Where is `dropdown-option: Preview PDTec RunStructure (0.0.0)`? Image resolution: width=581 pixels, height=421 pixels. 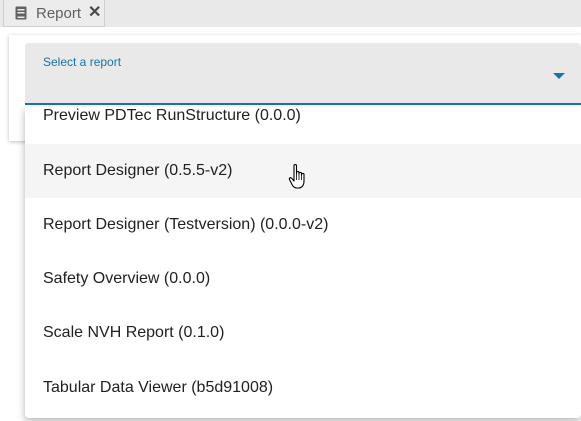 dropdown-option: Preview PDTec RunStructure (0.0.0) is located at coordinates (303, 125).